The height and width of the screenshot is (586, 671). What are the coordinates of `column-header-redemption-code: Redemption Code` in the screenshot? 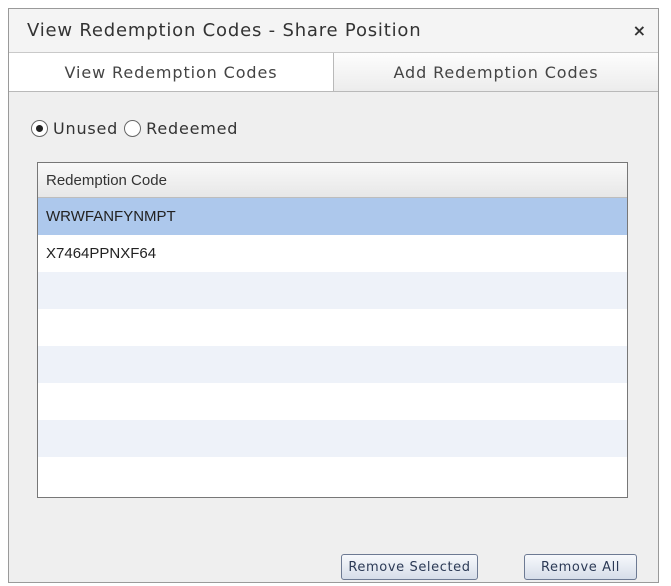 It's located at (332, 180).